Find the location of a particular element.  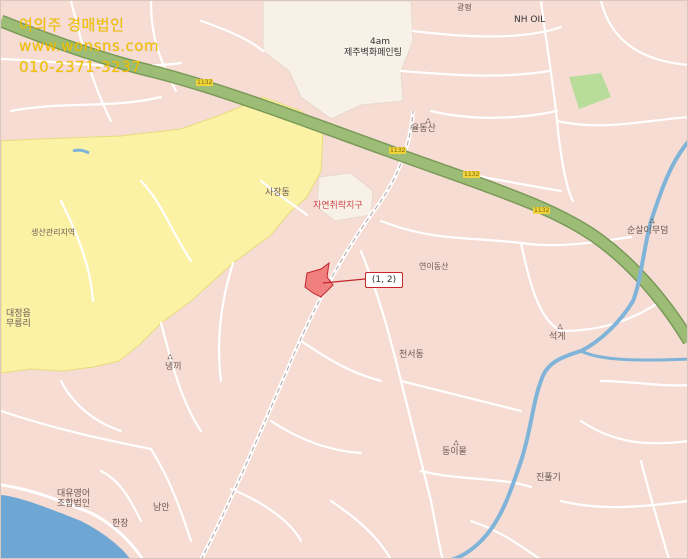

place-label-corp-1: 대유영어 is located at coordinates (74, 494).